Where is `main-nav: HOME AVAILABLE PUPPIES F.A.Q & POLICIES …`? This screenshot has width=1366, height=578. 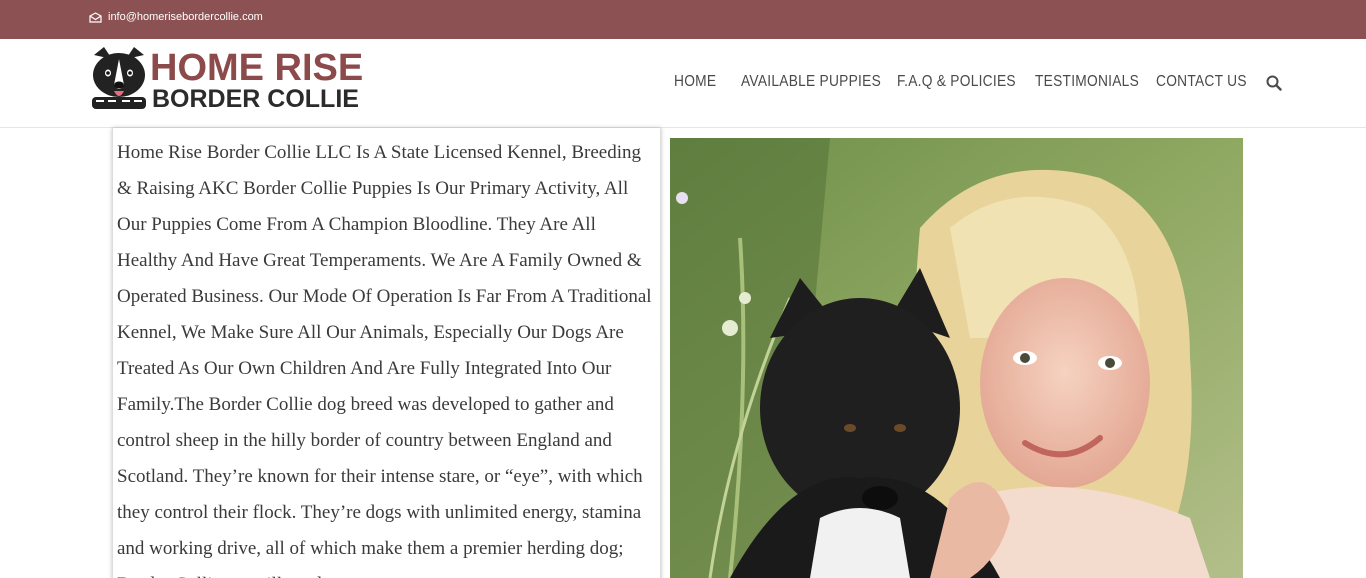 main-nav: HOME AVAILABLE PUPPIES F.A.Q & POLICIES … is located at coordinates (683, 85).